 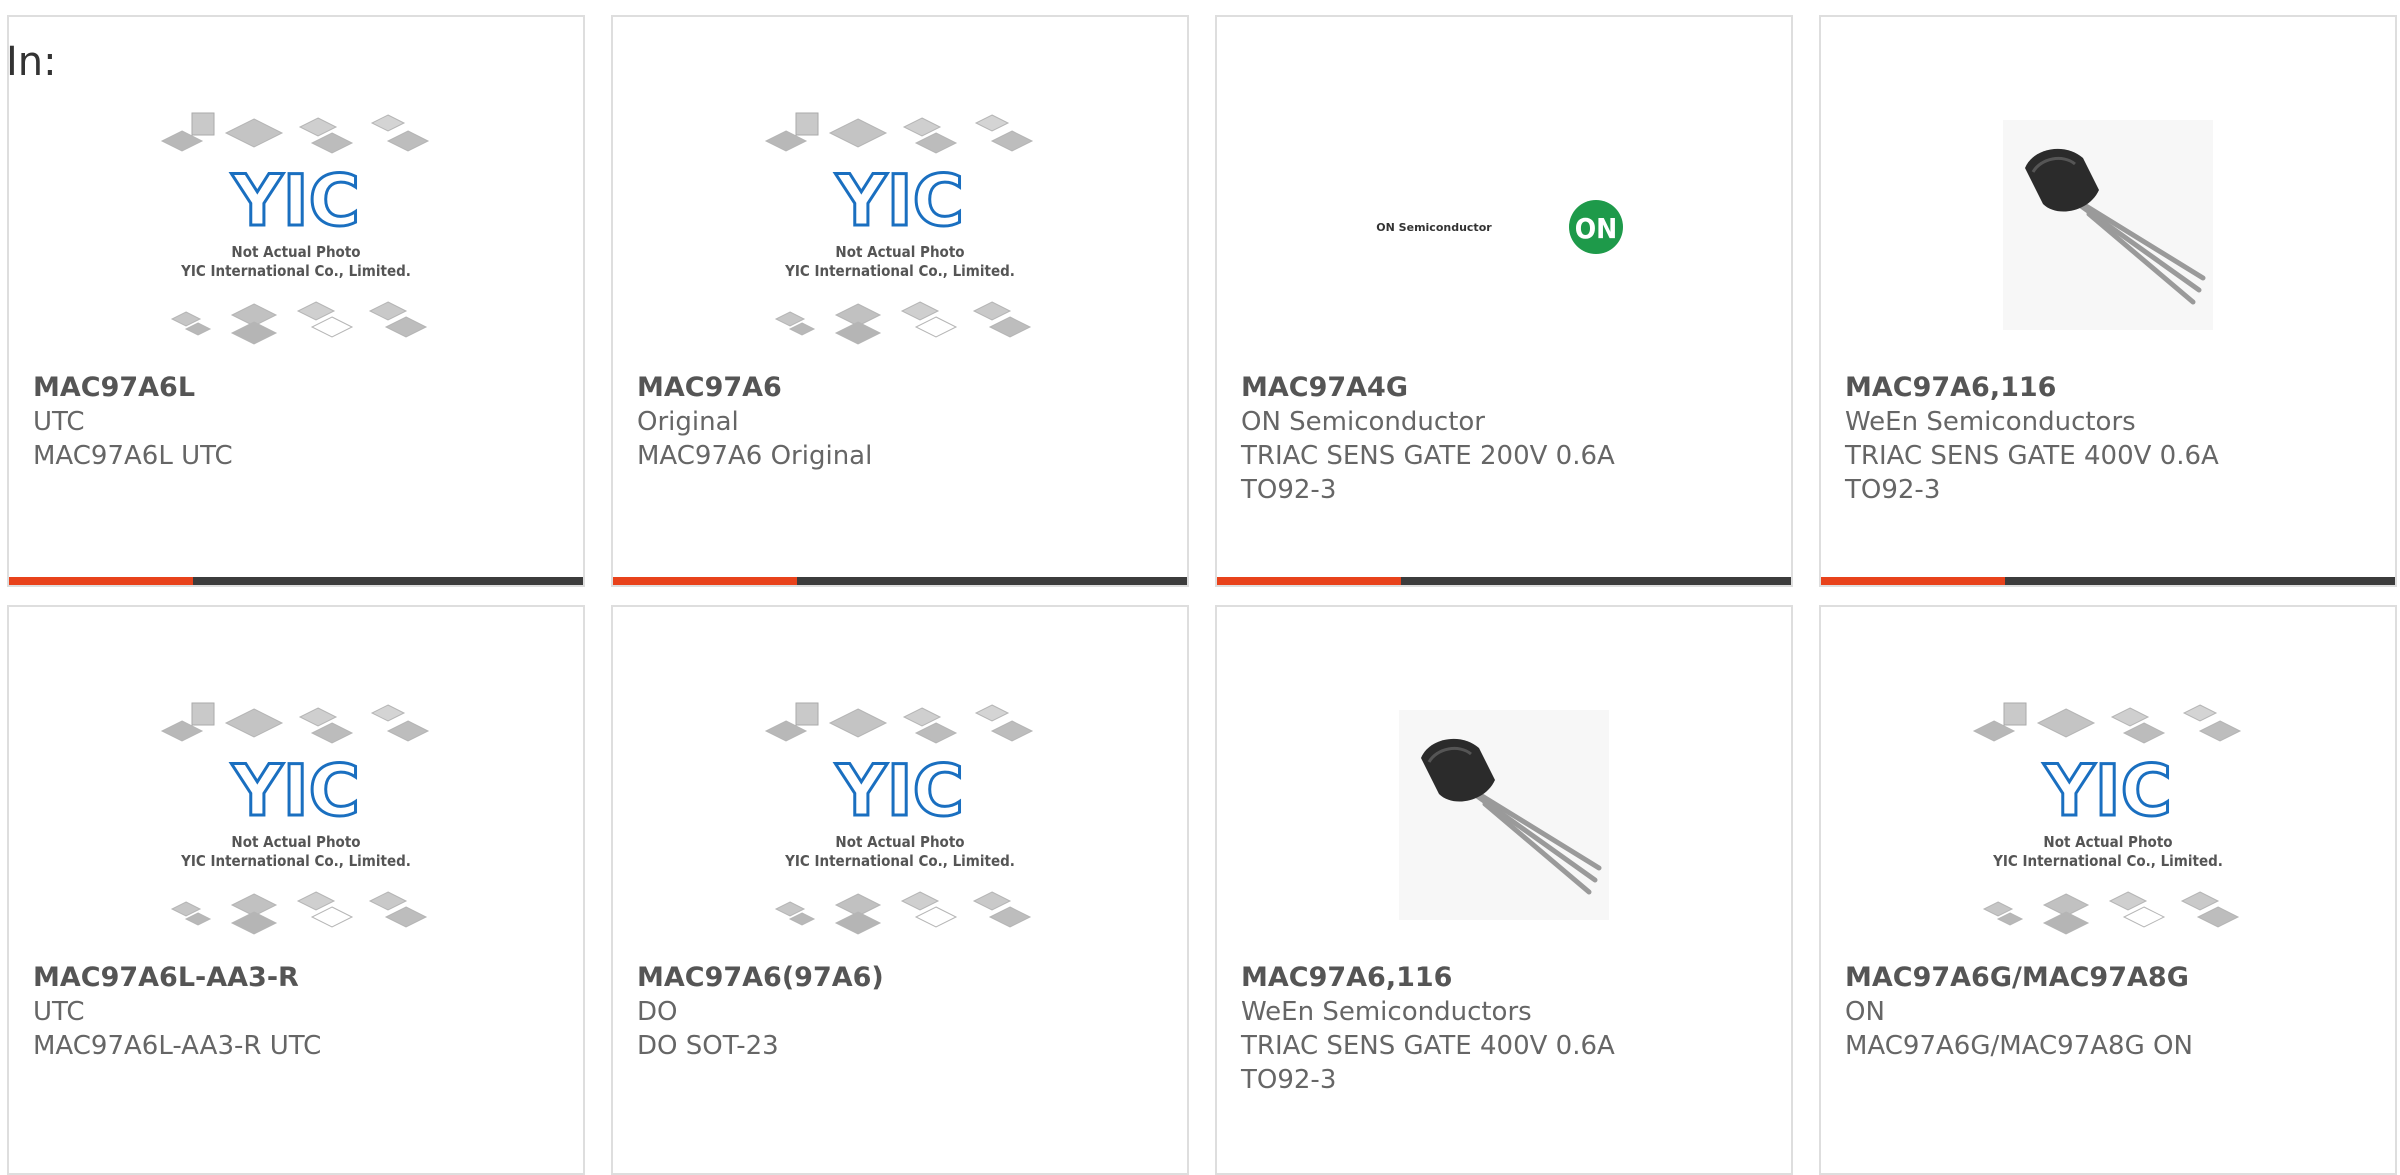 What do you see at coordinates (708, 1046) in the screenshot?
I see `description: DO SOT-23` at bounding box center [708, 1046].